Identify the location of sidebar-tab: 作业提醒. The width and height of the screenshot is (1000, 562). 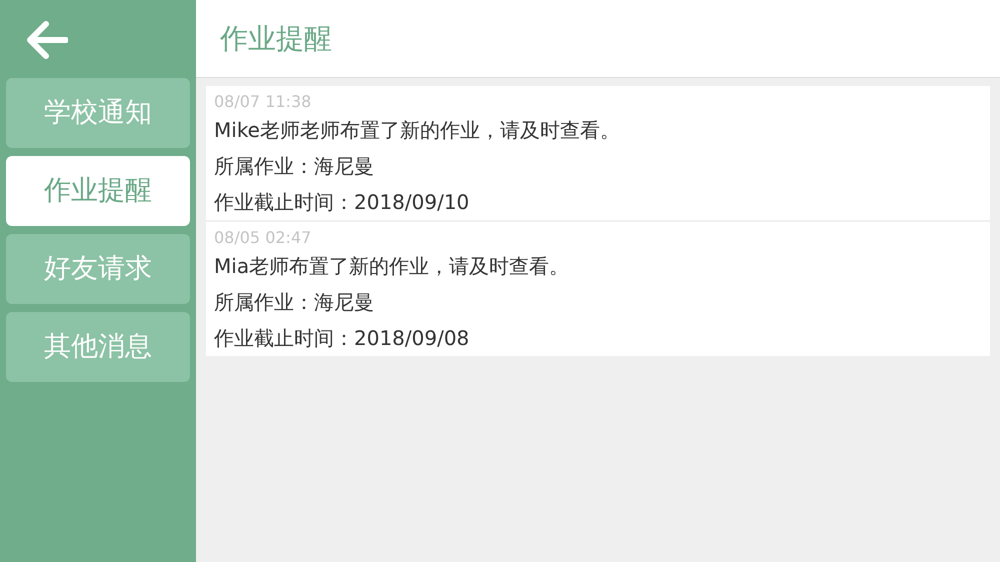
(98, 191).